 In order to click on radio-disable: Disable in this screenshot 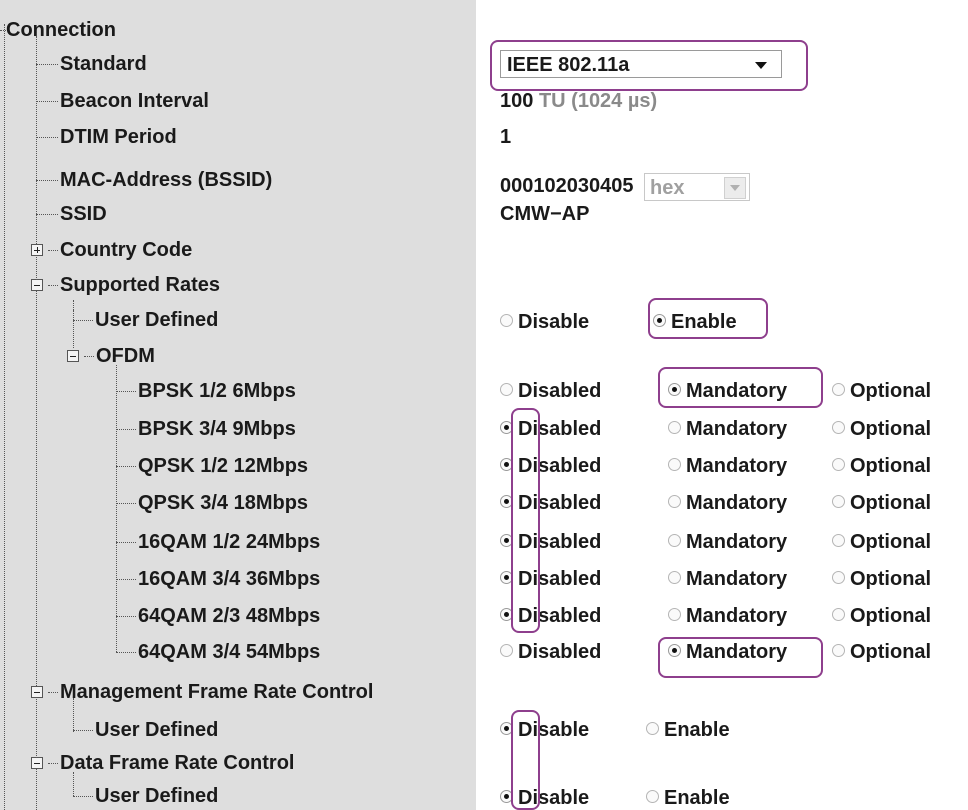, I will do `click(544, 322)`.